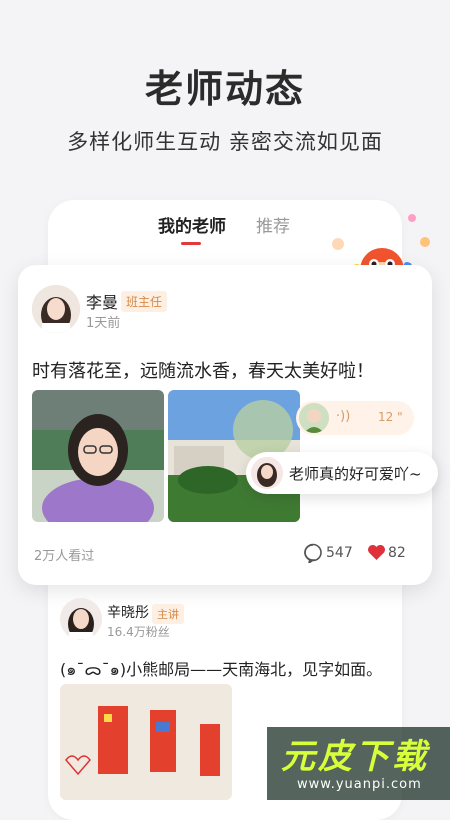  Describe the element at coordinates (355, 474) in the screenshot. I see `comment-text: 老师真的好可爱吖~` at that location.